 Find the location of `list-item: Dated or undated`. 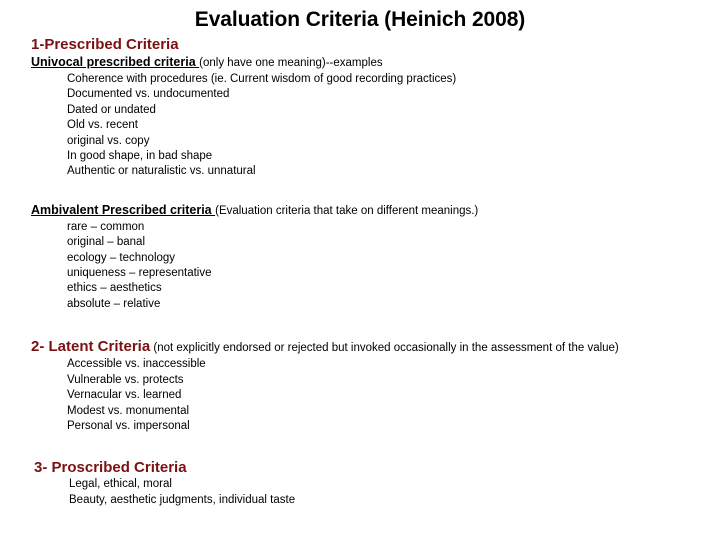

list-item: Dated or undated is located at coordinates (111, 109).